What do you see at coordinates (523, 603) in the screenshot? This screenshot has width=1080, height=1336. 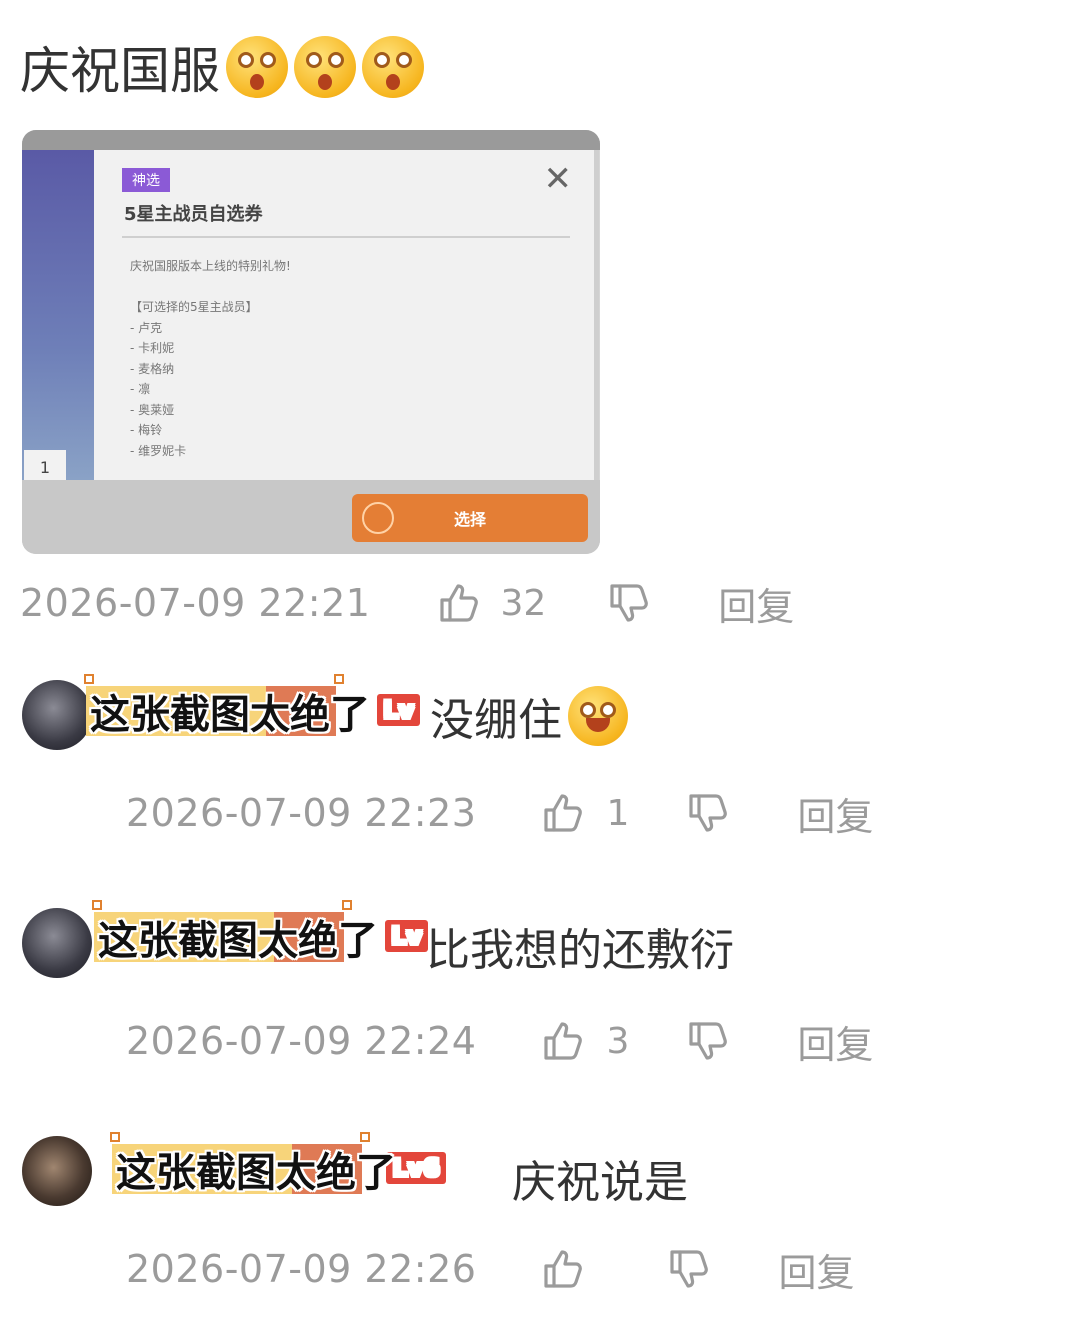 I see `like-count: 32` at bounding box center [523, 603].